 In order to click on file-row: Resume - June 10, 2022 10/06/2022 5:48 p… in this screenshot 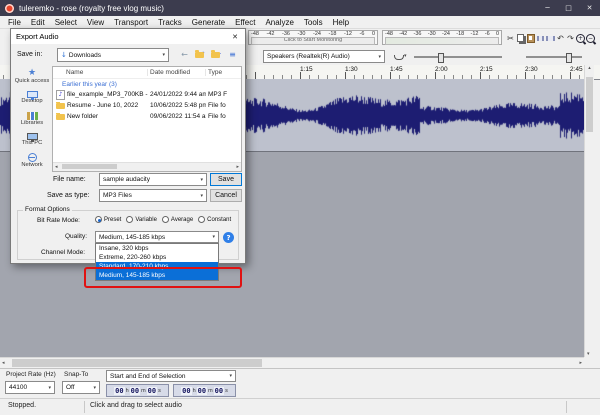, I will do `click(147, 105)`.